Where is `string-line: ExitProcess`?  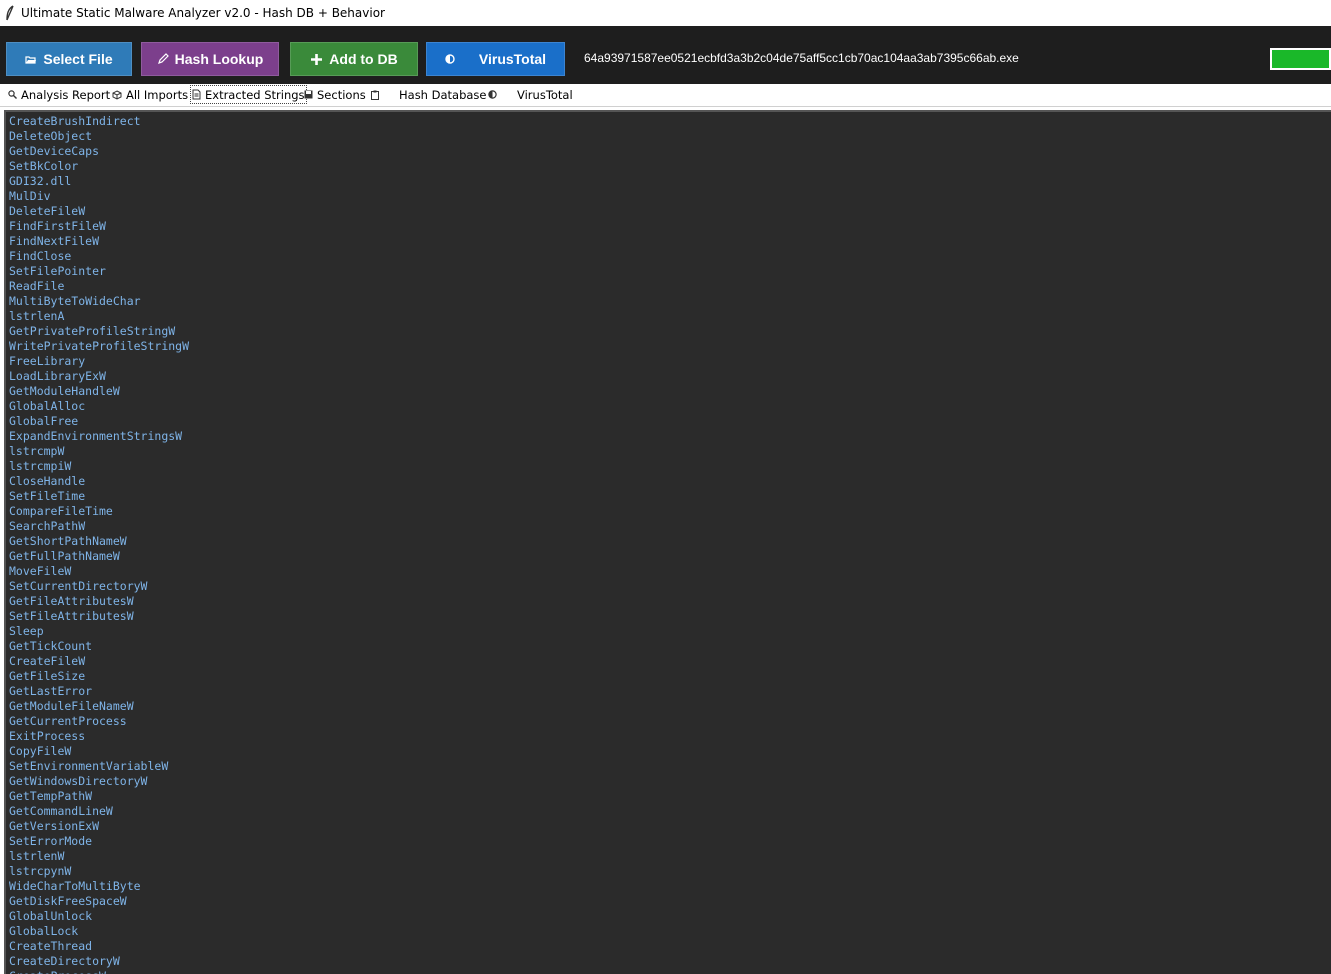
string-line: ExitProcess is located at coordinates (47, 736).